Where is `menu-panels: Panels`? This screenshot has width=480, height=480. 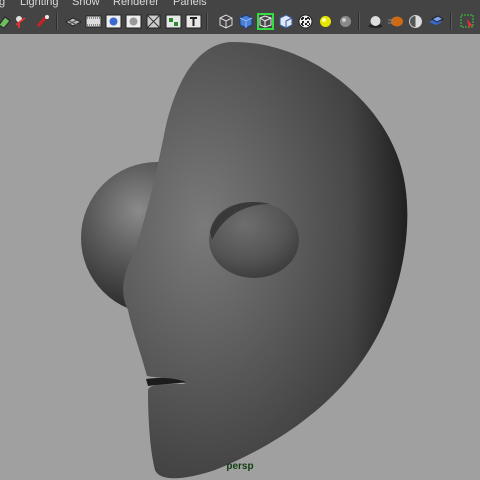 menu-panels: Panels is located at coordinates (190, 4).